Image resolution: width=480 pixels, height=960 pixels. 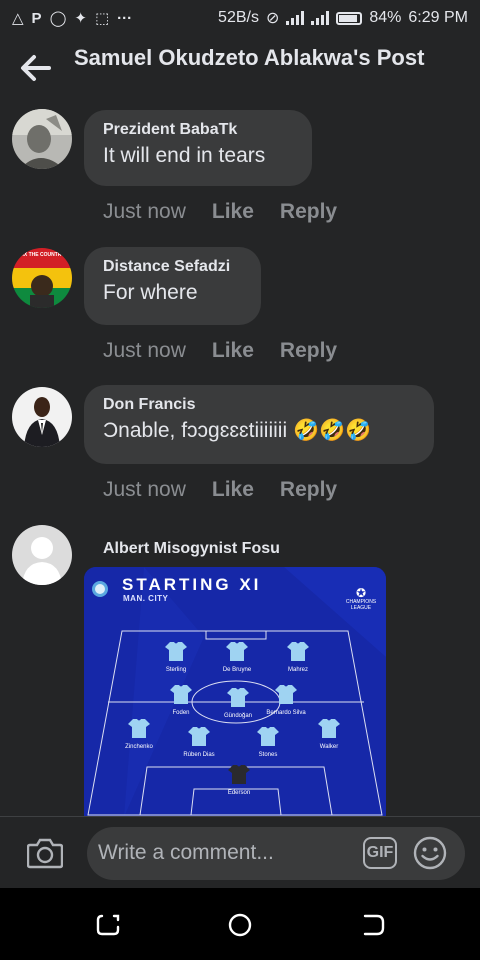 I want to click on mute-icon: ⊘, so click(x=272, y=18).